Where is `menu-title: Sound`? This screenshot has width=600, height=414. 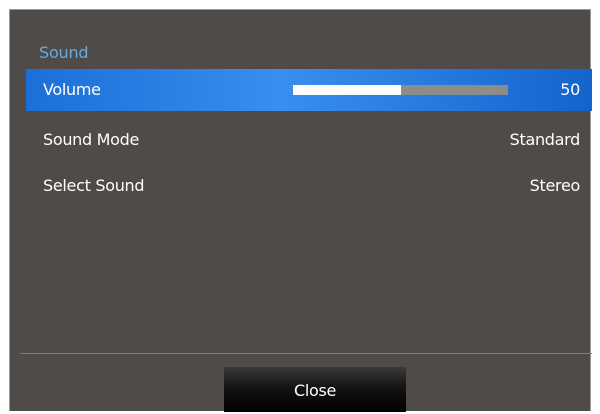 menu-title: Sound is located at coordinates (64, 52).